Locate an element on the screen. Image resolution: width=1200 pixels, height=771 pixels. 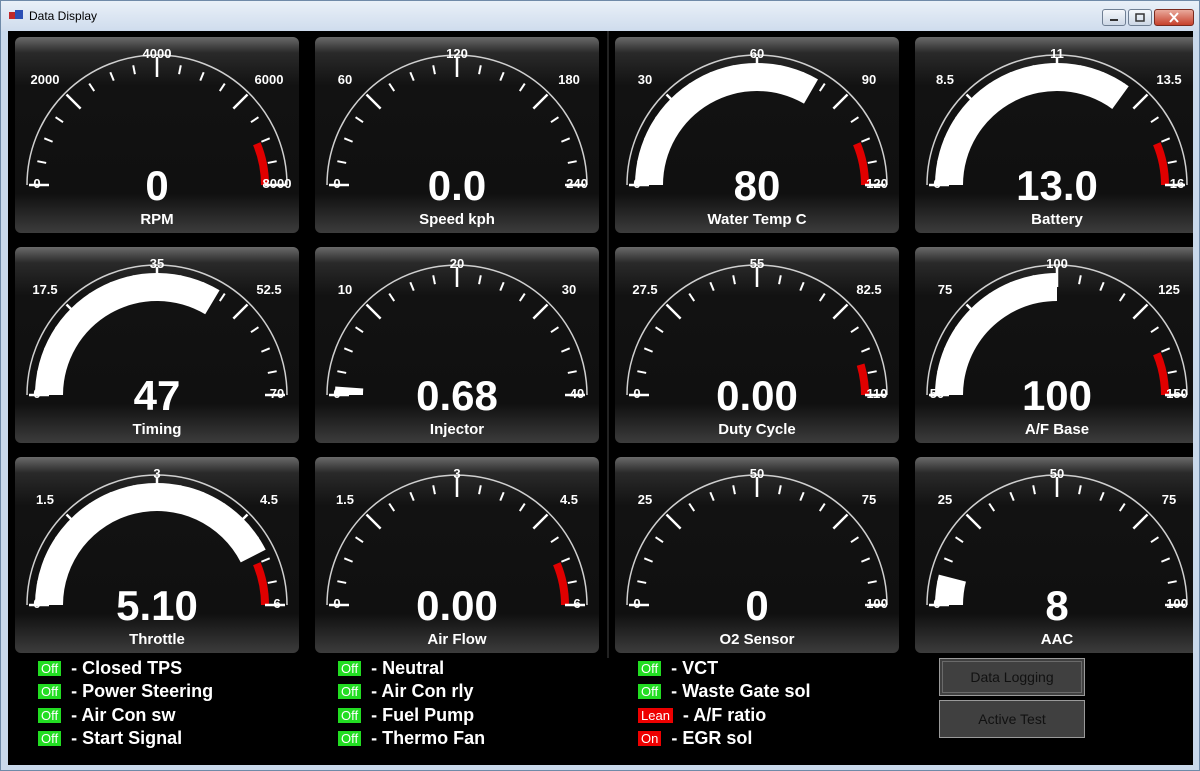
gauge-battery: 6 8.5 11 13.5 16 13.0 Battery is located at coordinates (1054, 135).